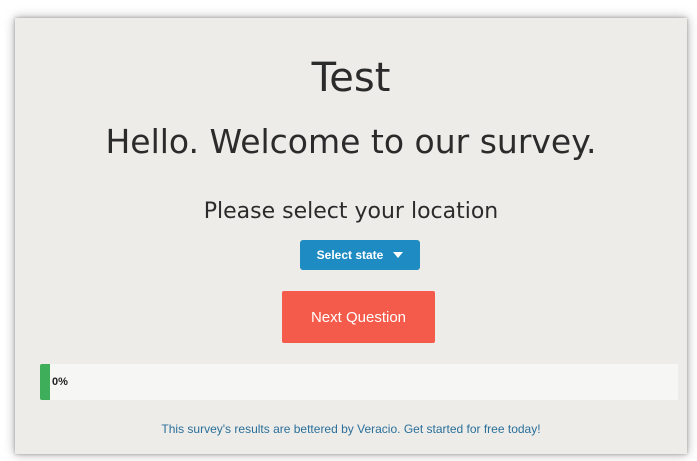 This screenshot has width=697, height=461. What do you see at coordinates (60, 382) in the screenshot?
I see `progress-percent: 0%` at bounding box center [60, 382].